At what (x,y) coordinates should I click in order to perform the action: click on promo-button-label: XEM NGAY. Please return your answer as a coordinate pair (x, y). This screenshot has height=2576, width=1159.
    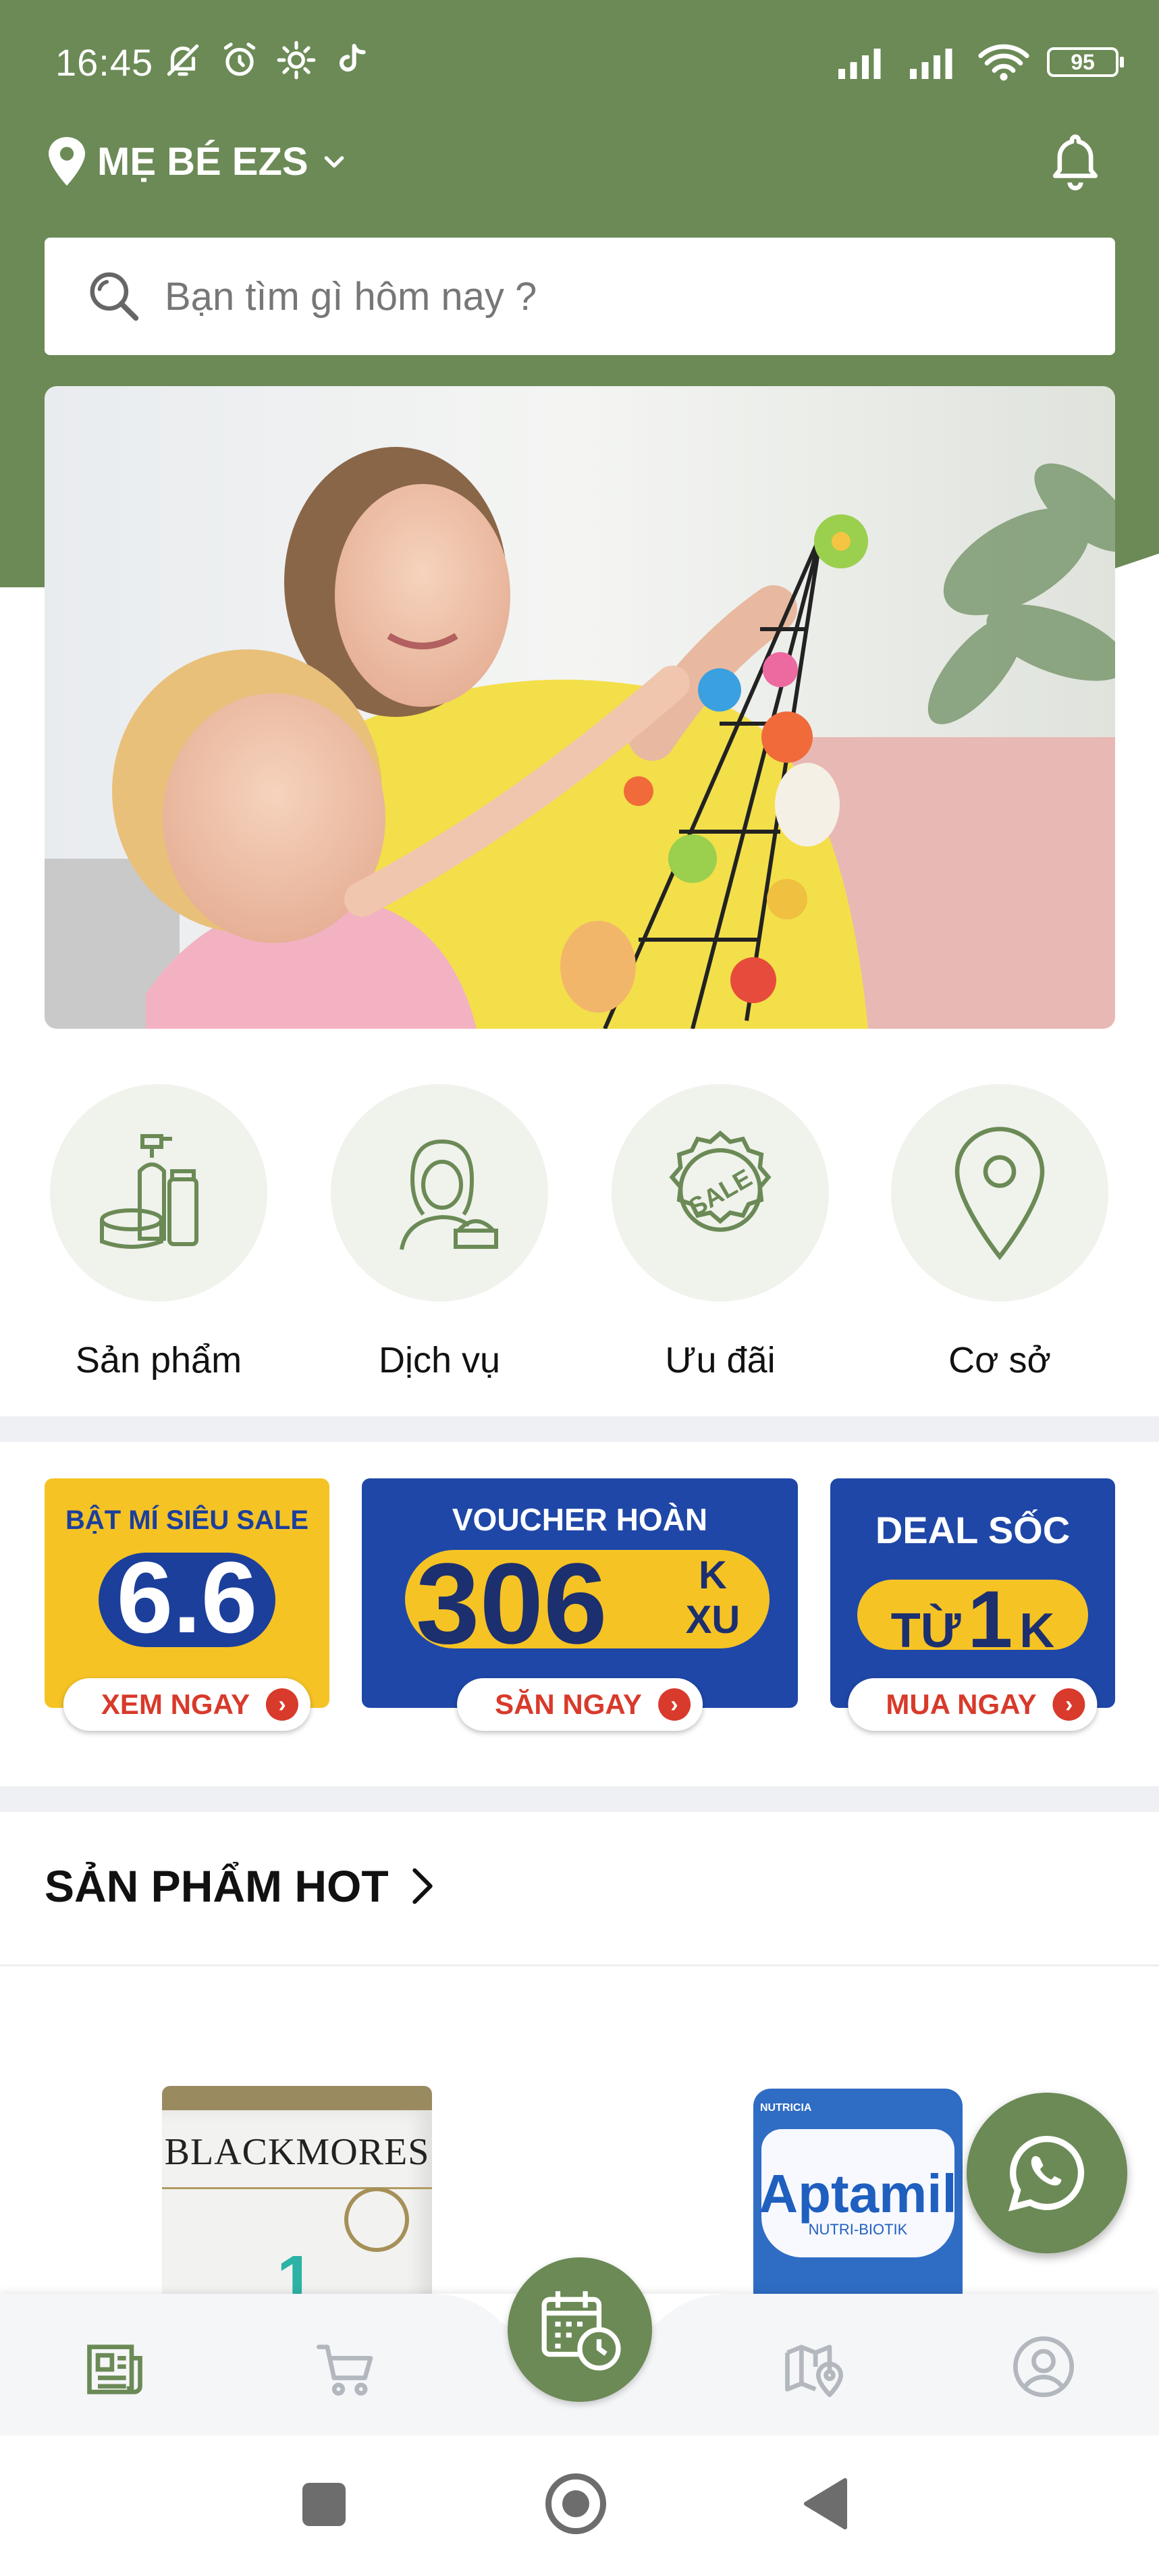
    Looking at the image, I should click on (176, 1704).